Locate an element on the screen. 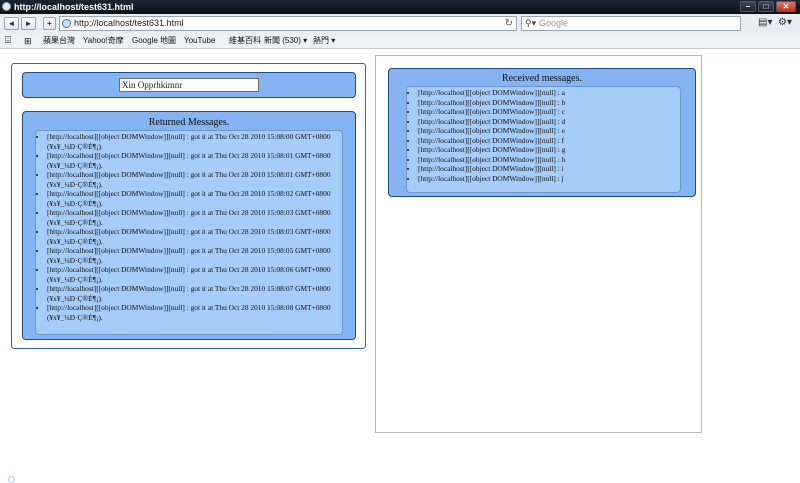 Image resolution: width=800 pixels, height=483 pixels. window-title-bar: http://localhost/test631.html – □ ✕ is located at coordinates (400, 7).